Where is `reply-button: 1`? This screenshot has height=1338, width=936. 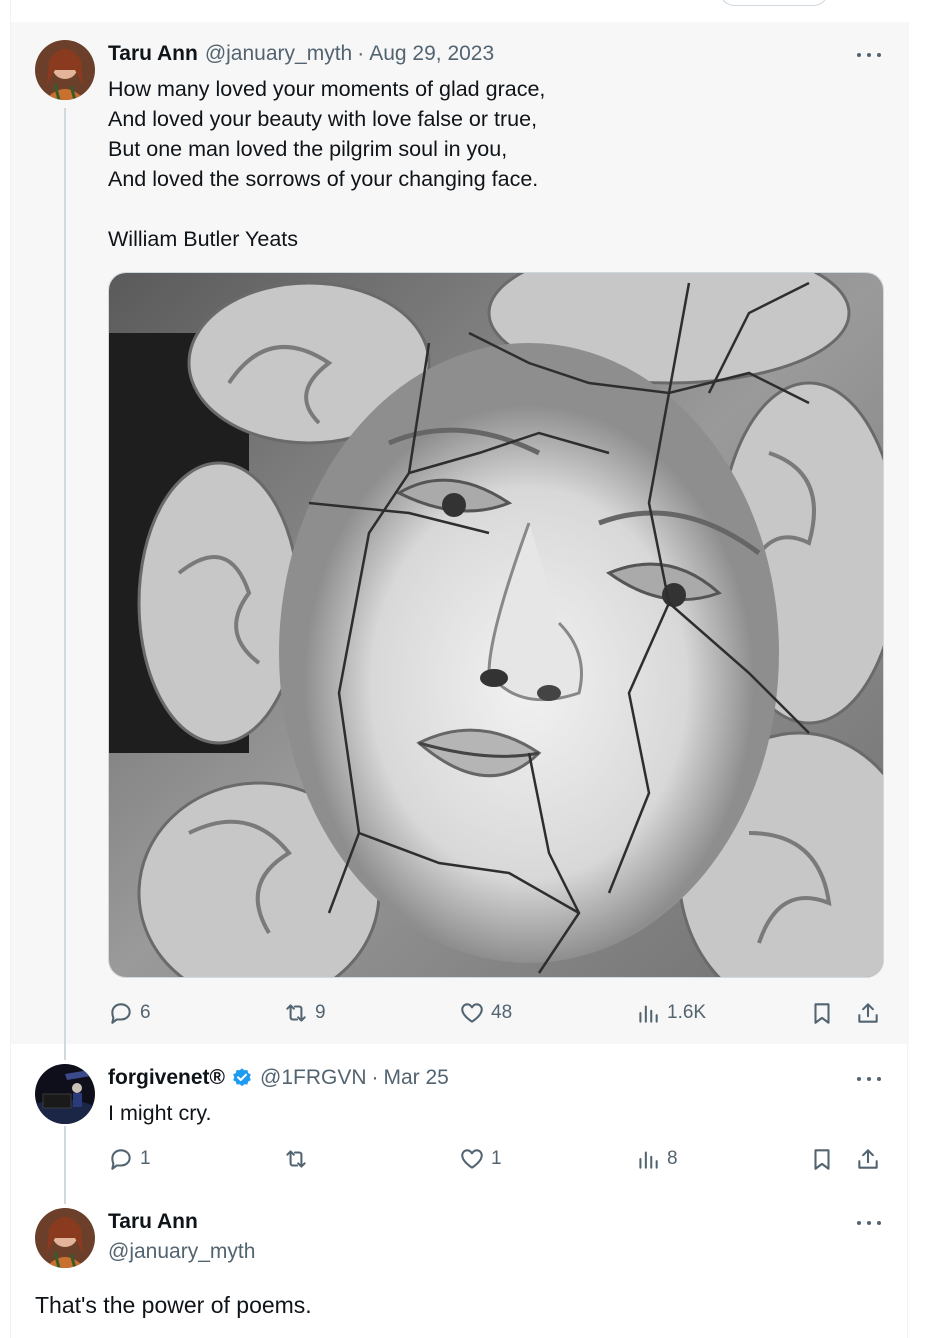
reply-button: 1 is located at coordinates (129, 1159).